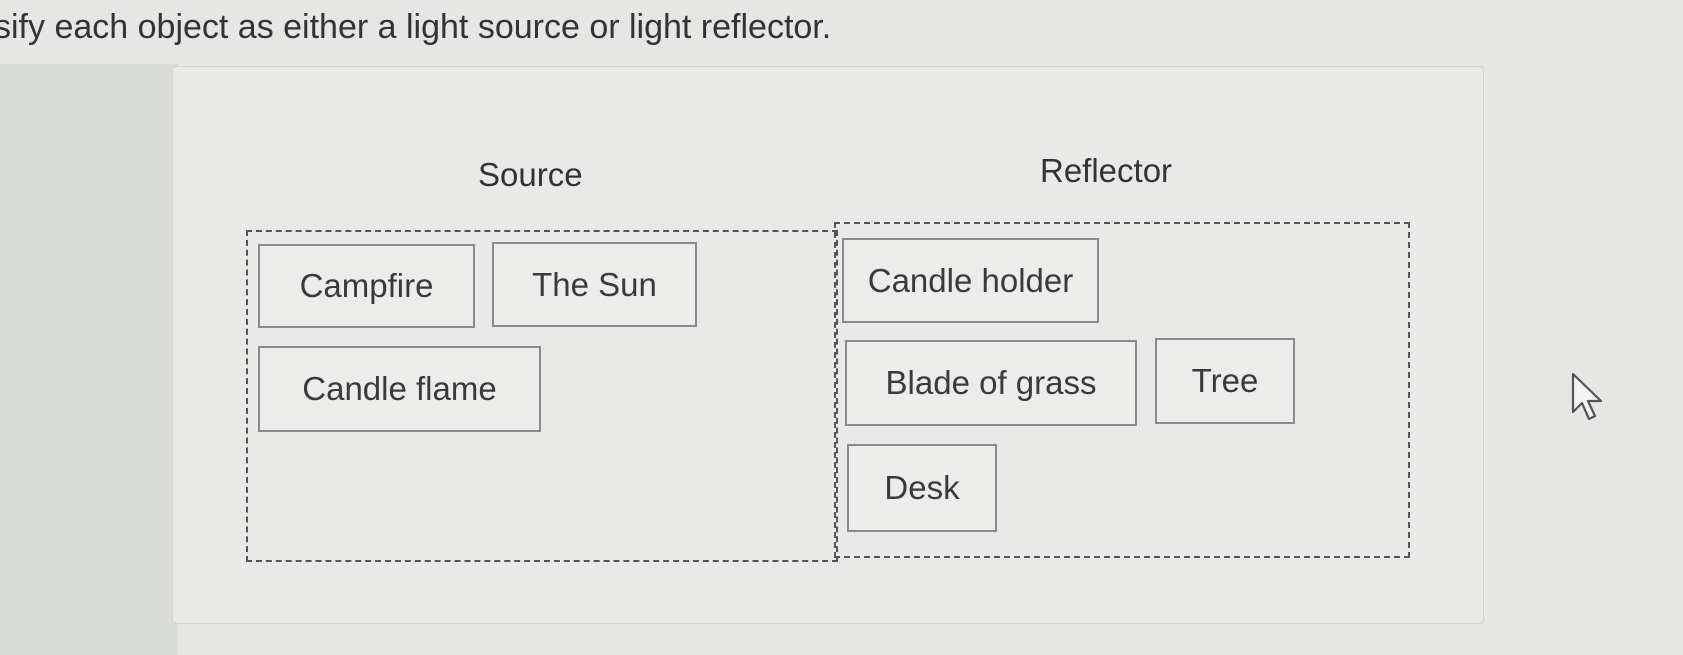 The height and width of the screenshot is (655, 1683). What do you see at coordinates (594, 284) in the screenshot?
I see `tile-the-sun: The Sun` at bounding box center [594, 284].